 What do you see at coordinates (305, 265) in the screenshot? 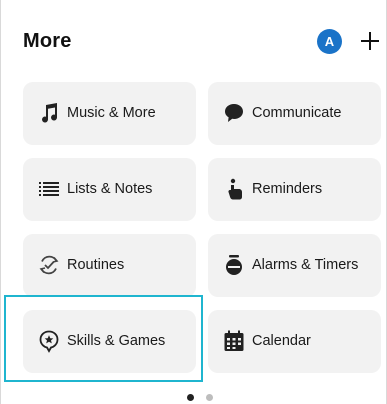
I see `tile-label: Alarms & Timers` at bounding box center [305, 265].